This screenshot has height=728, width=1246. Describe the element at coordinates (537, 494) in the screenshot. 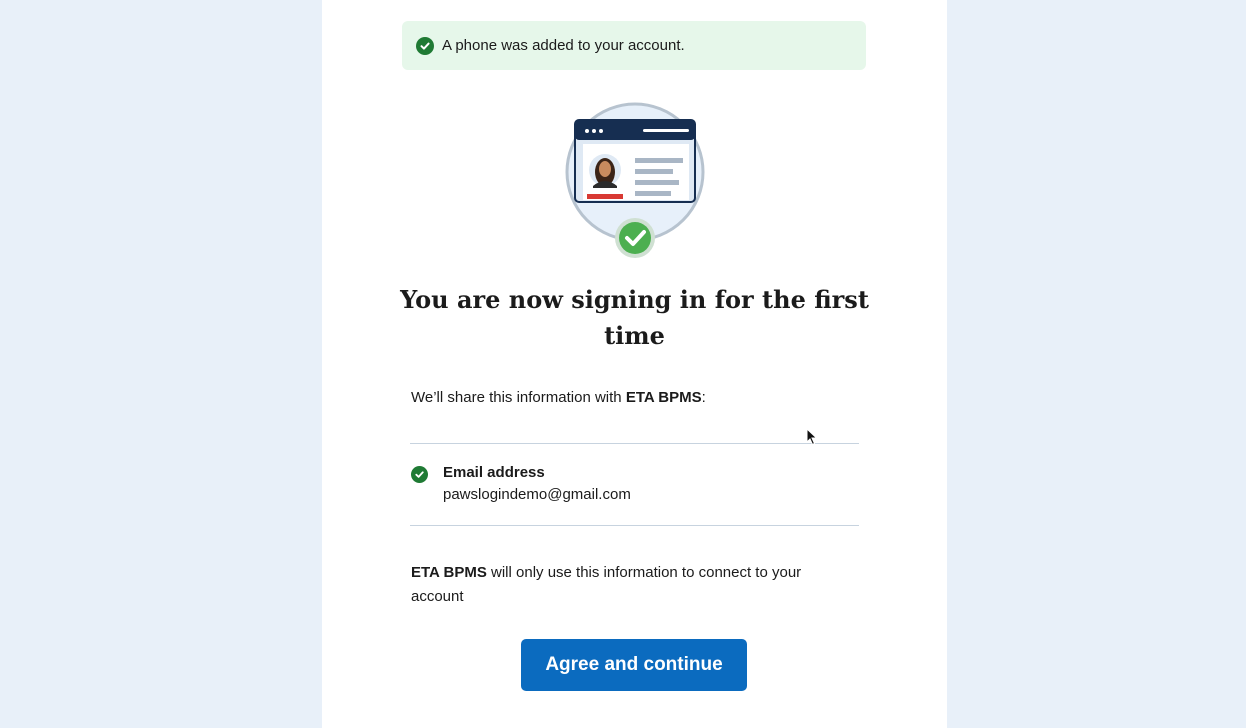

I see `attribute-value: pawslogindemo@gmail.com` at that location.